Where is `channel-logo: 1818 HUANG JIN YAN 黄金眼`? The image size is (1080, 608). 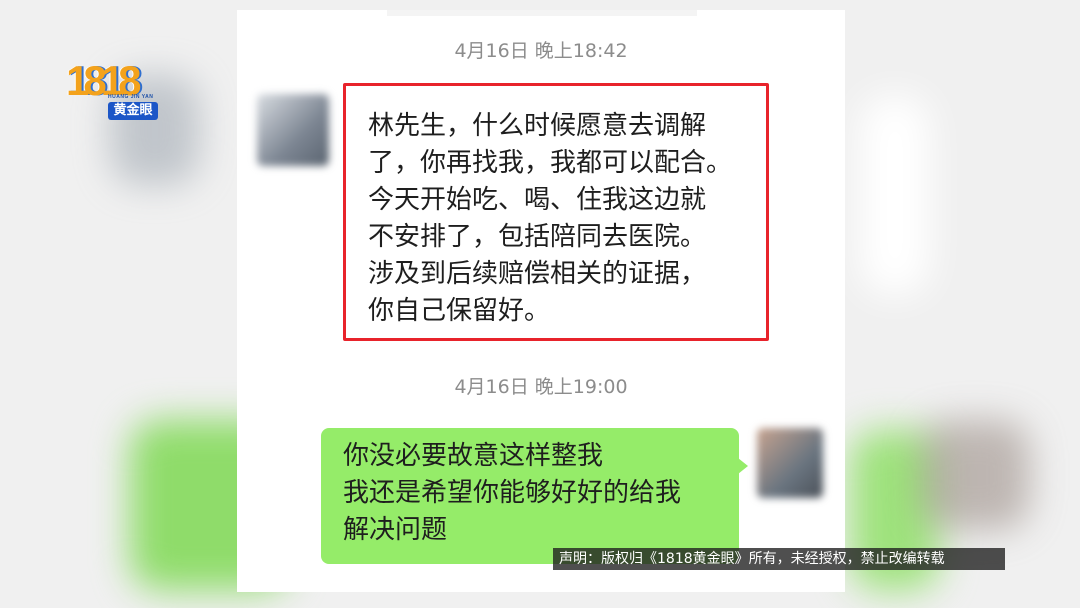 channel-logo: 1818 HUANG JIN YAN 黄金眼 is located at coordinates (116, 91).